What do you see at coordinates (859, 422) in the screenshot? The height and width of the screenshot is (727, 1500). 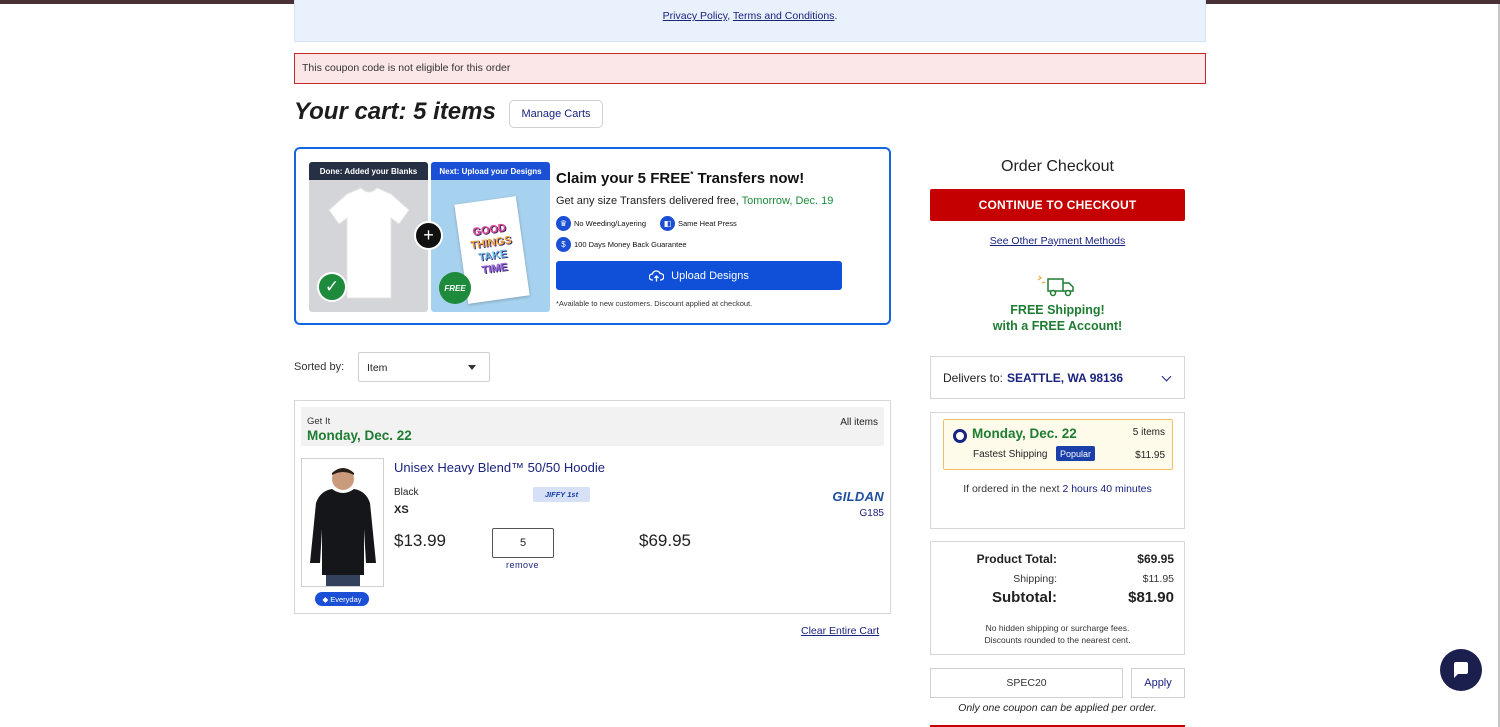 I see `all-items-label: All items` at bounding box center [859, 422].